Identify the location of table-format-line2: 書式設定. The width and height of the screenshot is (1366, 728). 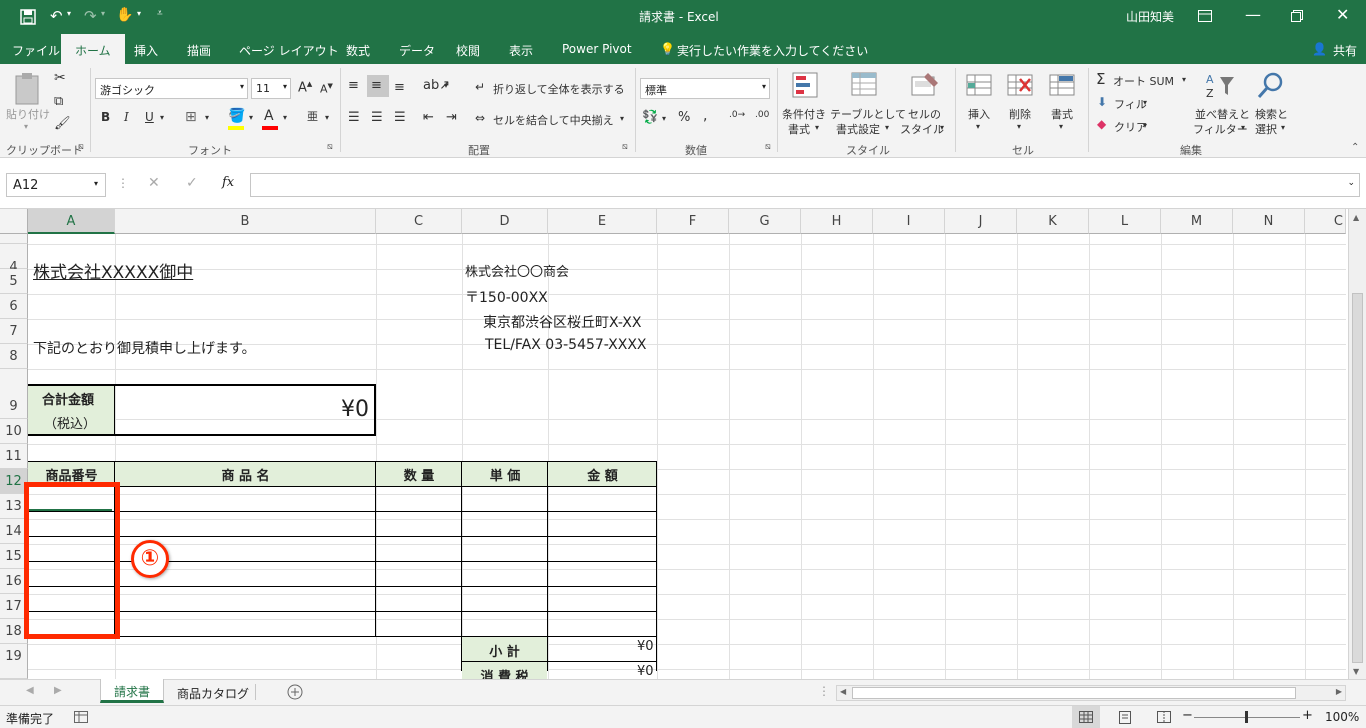
(858, 129).